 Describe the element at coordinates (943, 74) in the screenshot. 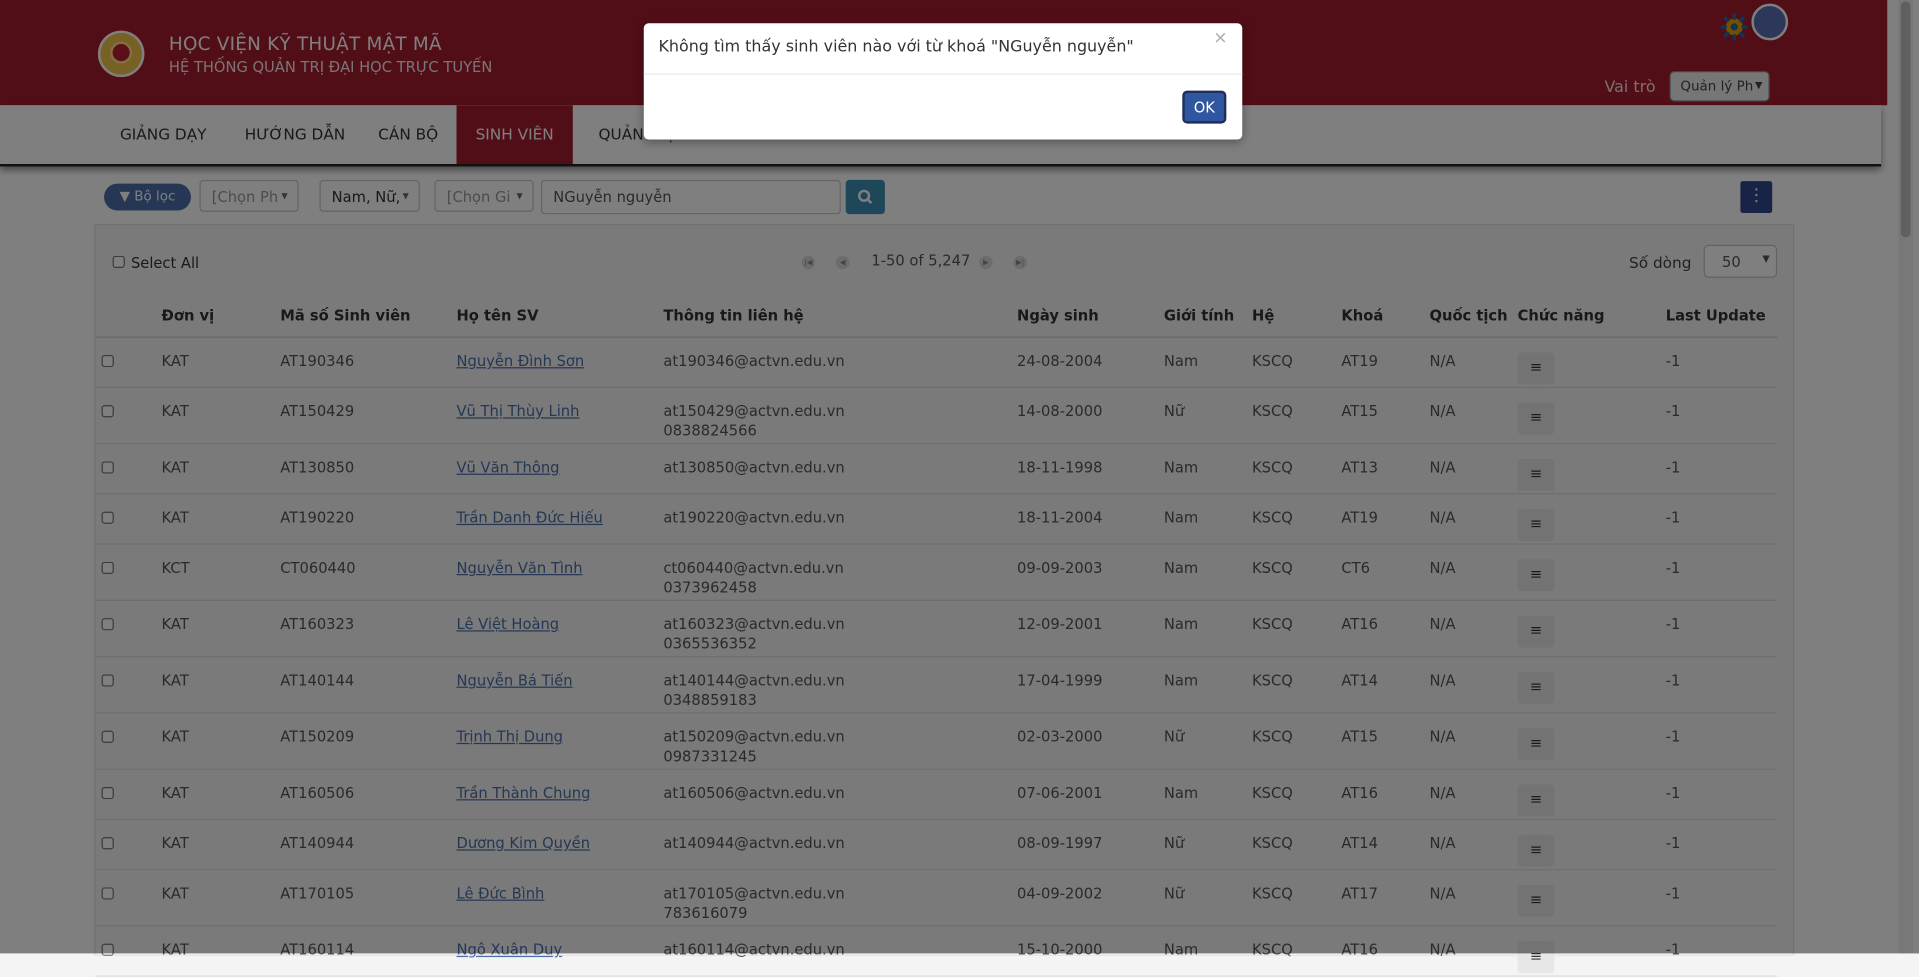

I see `dialog-divider` at that location.